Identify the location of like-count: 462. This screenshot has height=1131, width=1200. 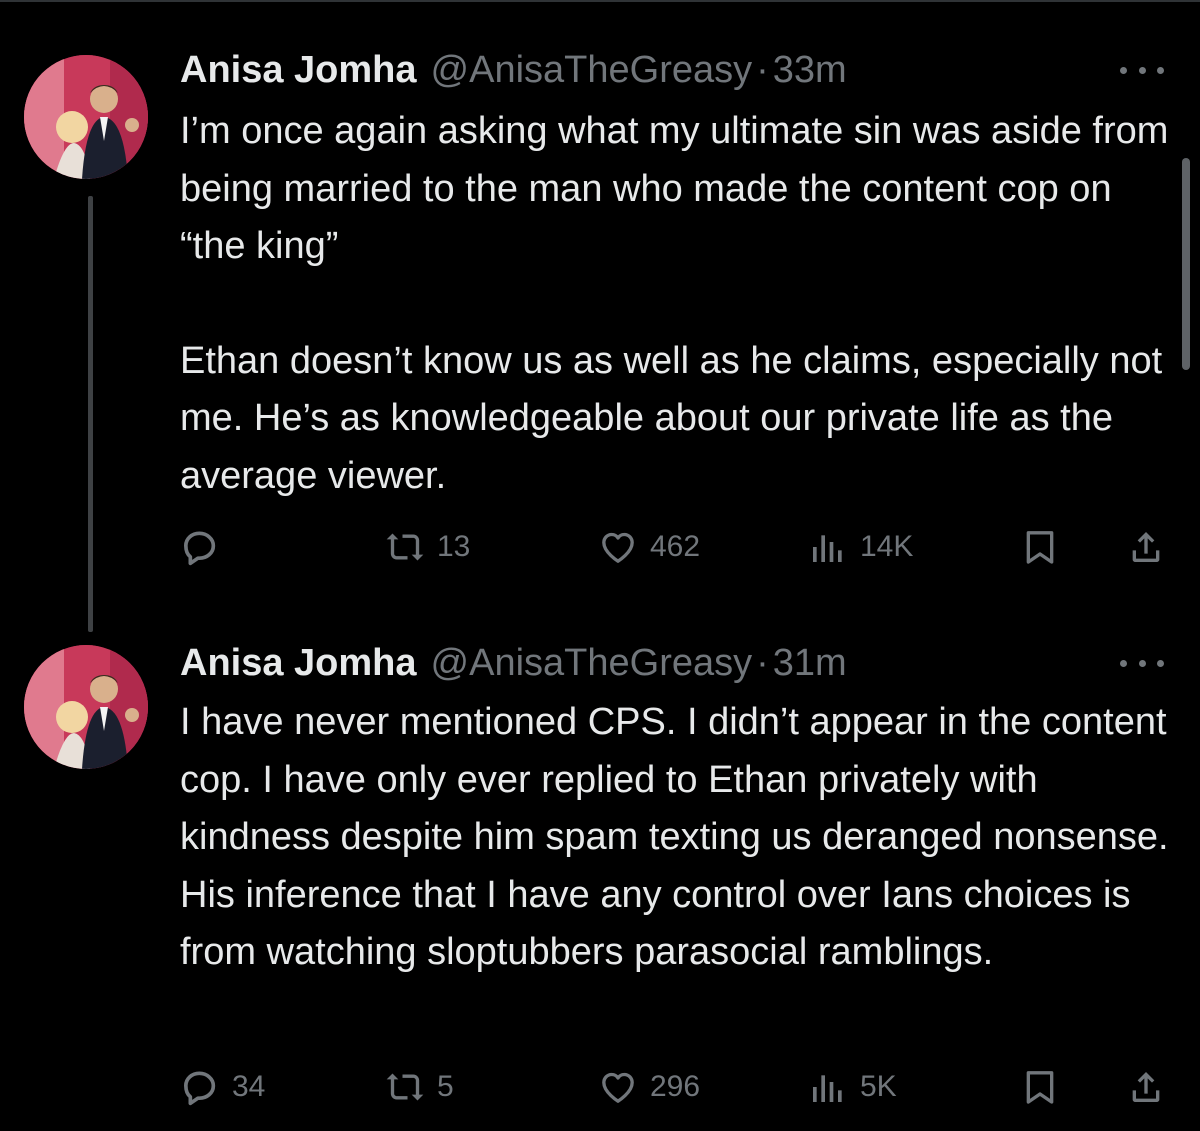
(675, 546).